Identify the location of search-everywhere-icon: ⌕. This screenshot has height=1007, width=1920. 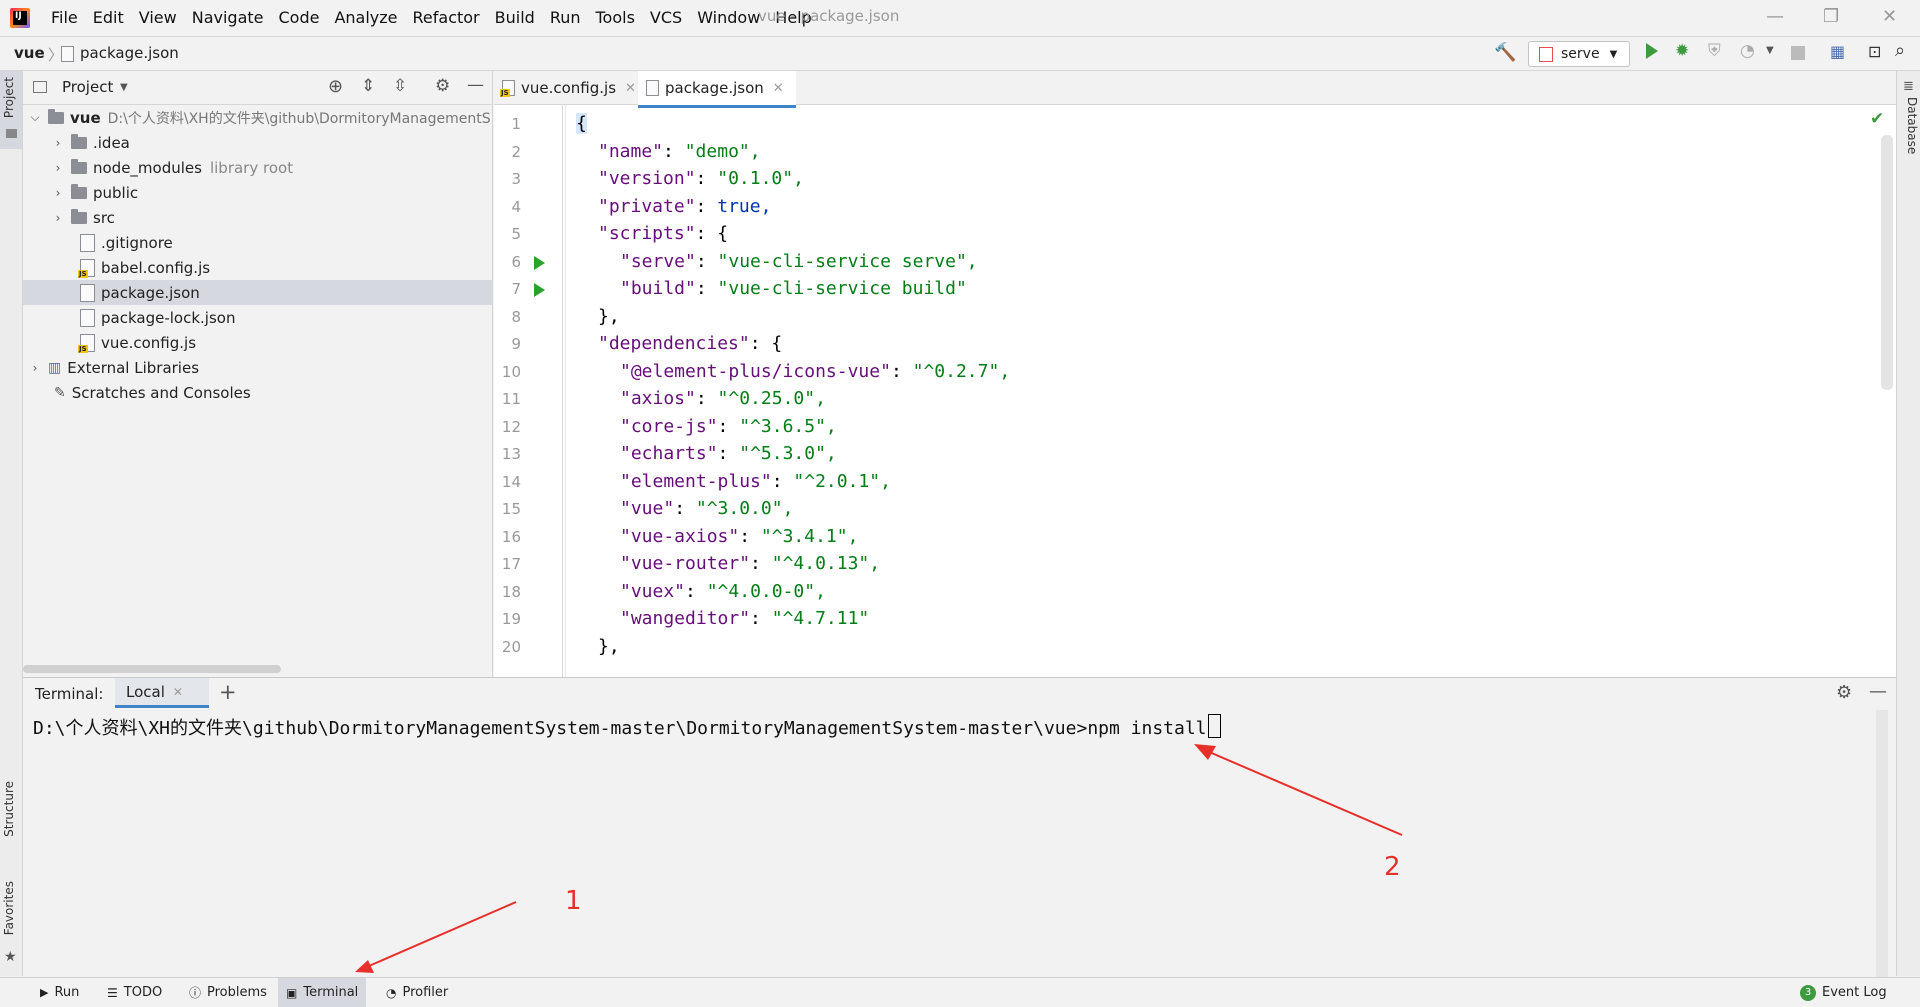
(1900, 50).